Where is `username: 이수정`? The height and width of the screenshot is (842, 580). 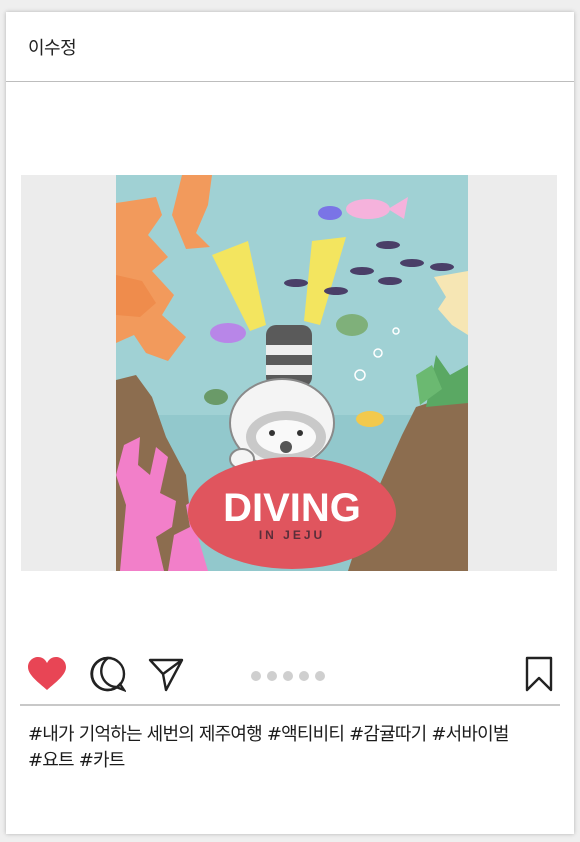 username: 이수정 is located at coordinates (52, 47).